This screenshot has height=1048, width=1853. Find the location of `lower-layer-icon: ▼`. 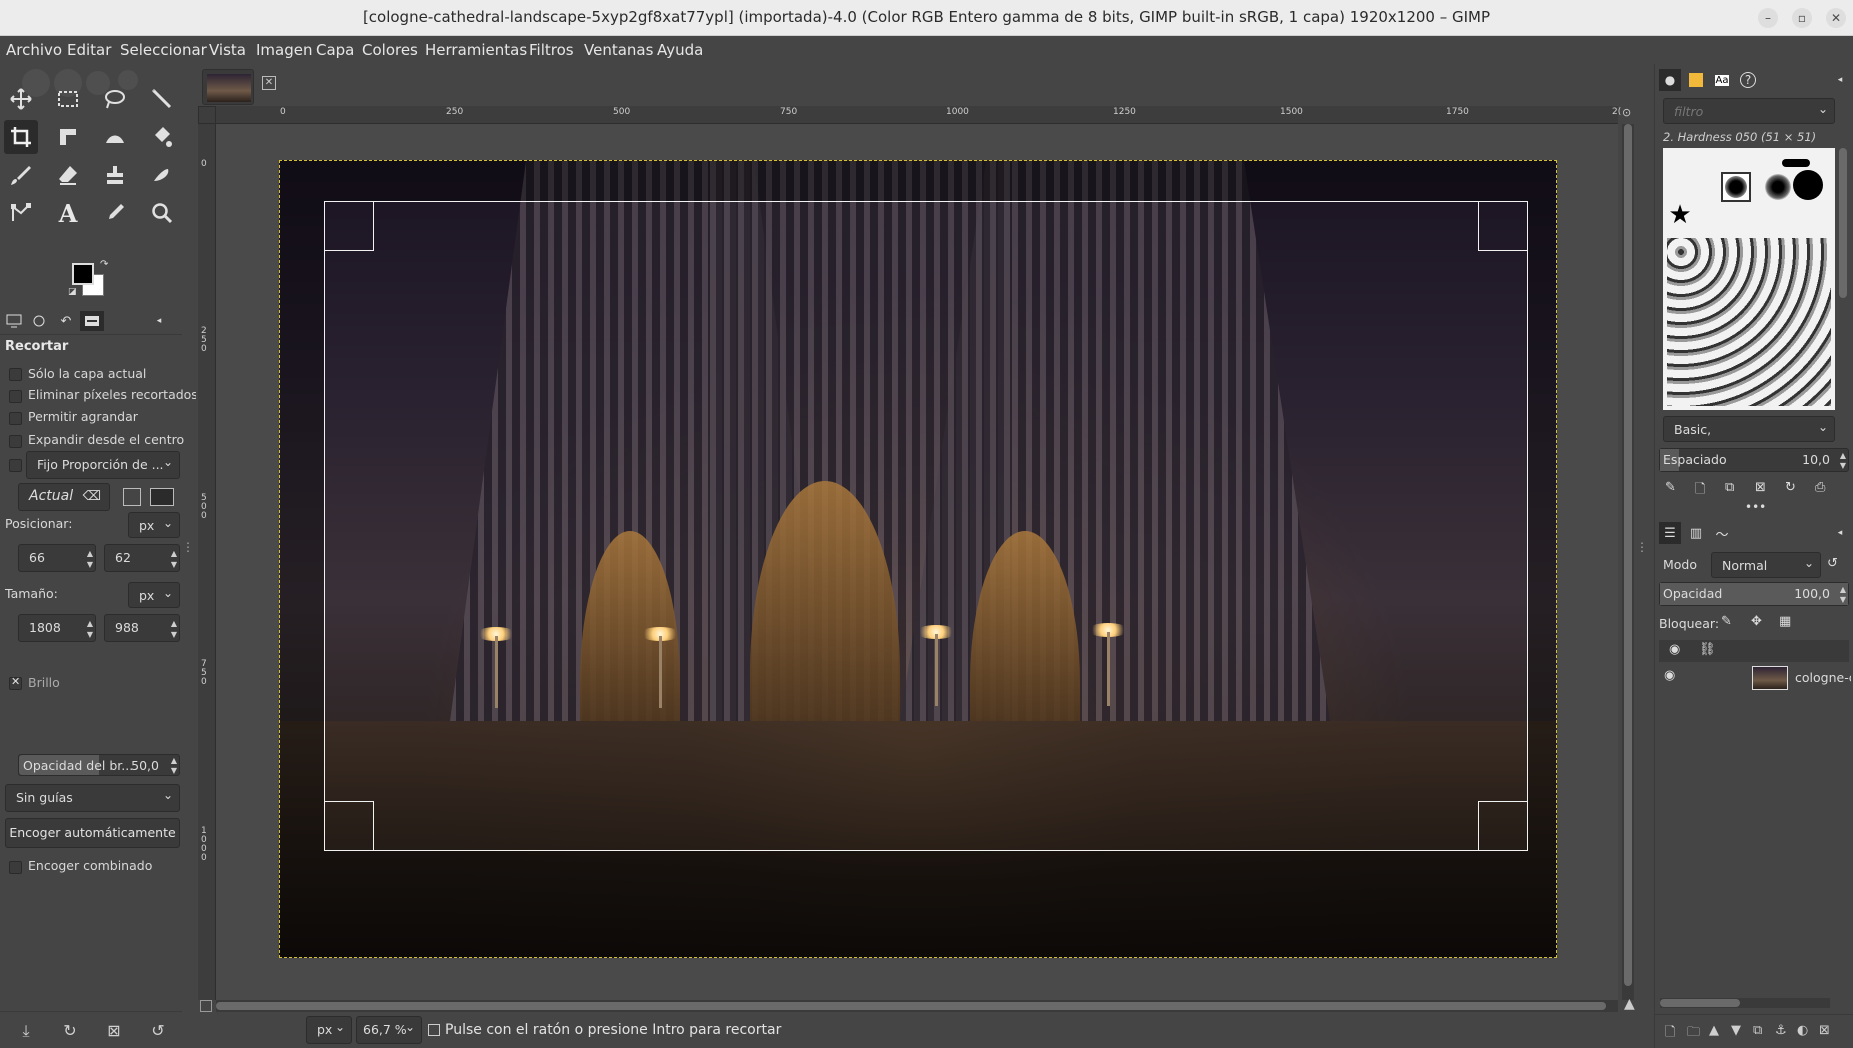

lower-layer-icon: ▼ is located at coordinates (1736, 1030).